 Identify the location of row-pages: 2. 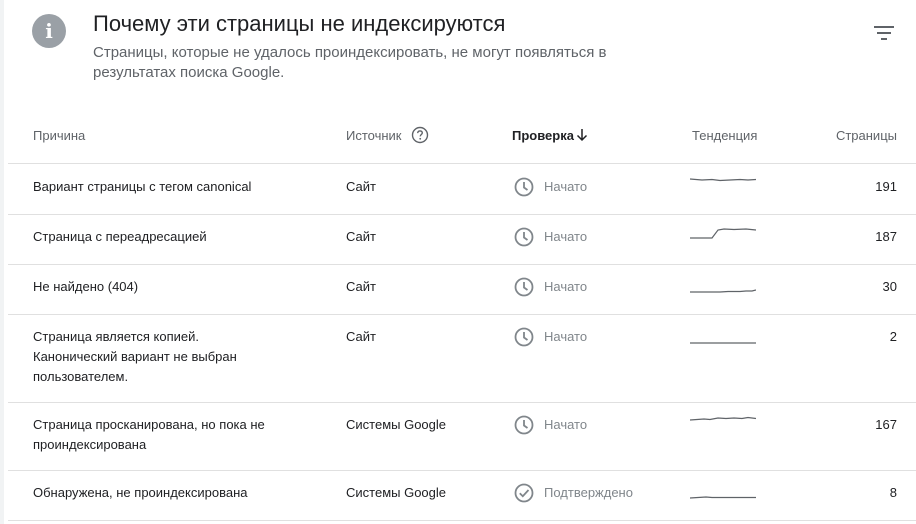
(893, 336).